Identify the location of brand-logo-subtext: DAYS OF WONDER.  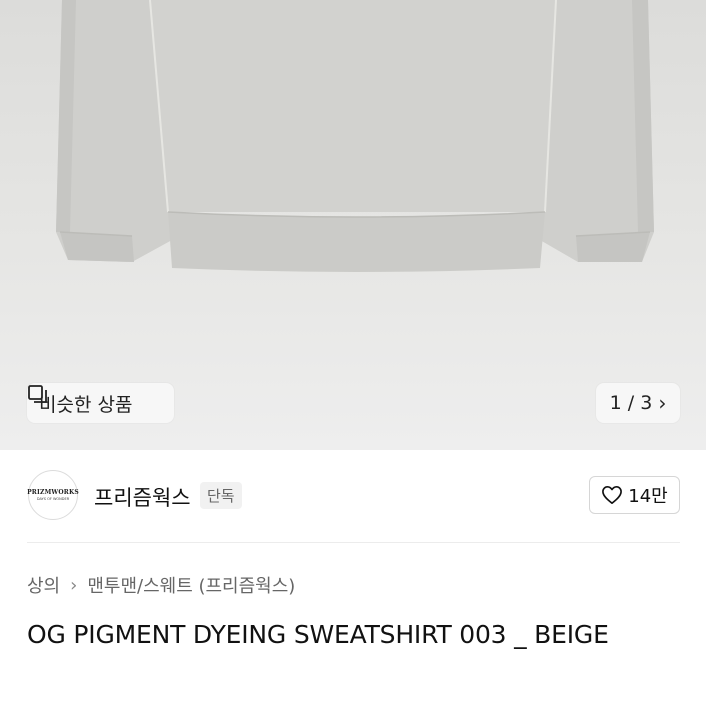
(53, 499).